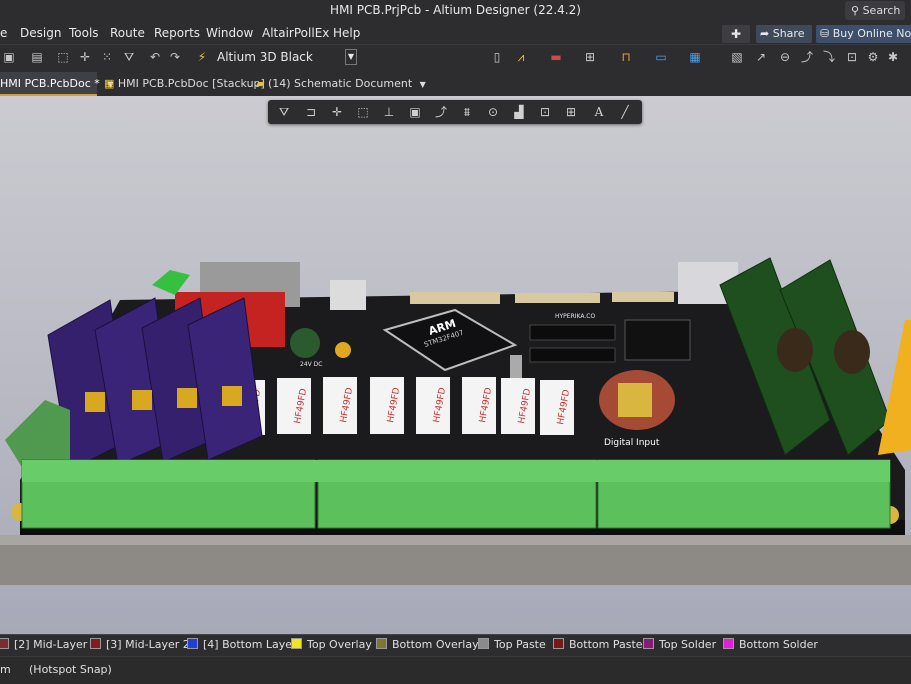  I want to click on component-icon: ▣, so click(415, 112).